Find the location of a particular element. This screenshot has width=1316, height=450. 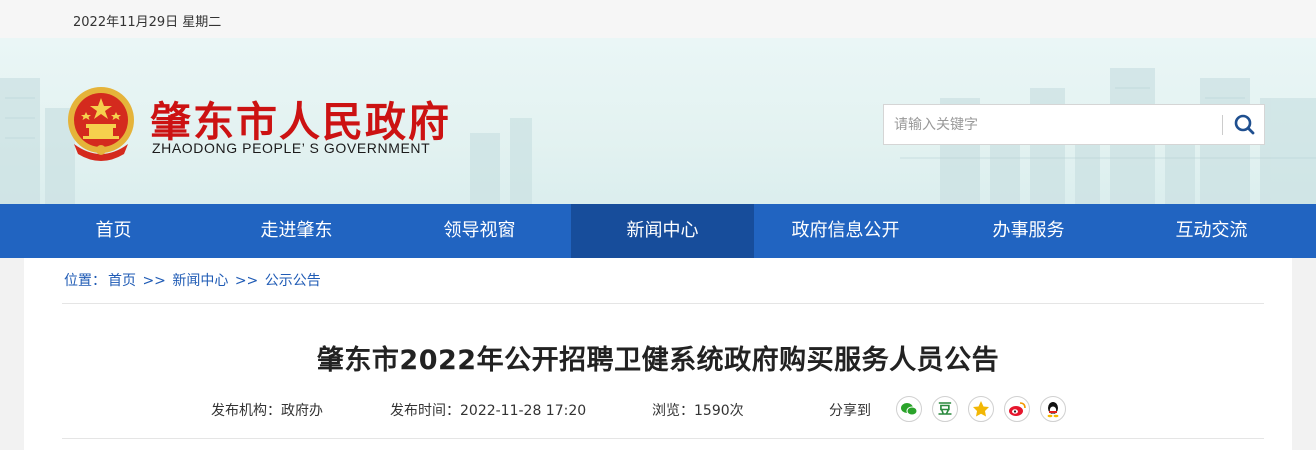

douban-icon: 豆 is located at coordinates (945, 409).